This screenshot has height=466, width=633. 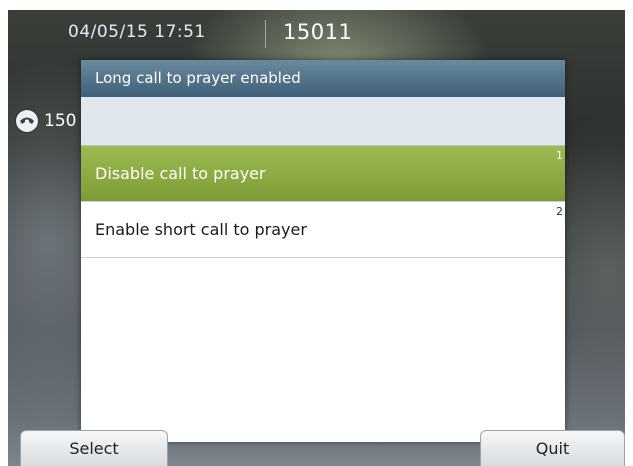 What do you see at coordinates (323, 174) in the screenshot?
I see `menu-item-disable-call-to-prayer: Disable call to prayer 1` at bounding box center [323, 174].